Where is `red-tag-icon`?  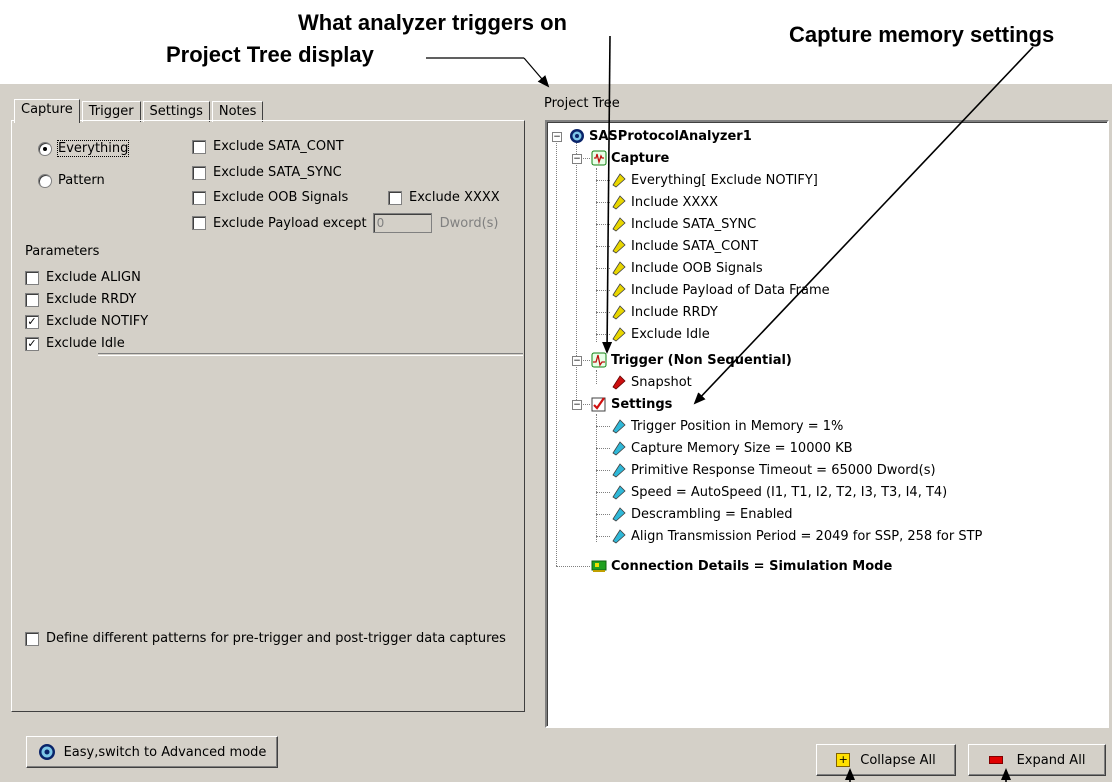 red-tag-icon is located at coordinates (619, 382).